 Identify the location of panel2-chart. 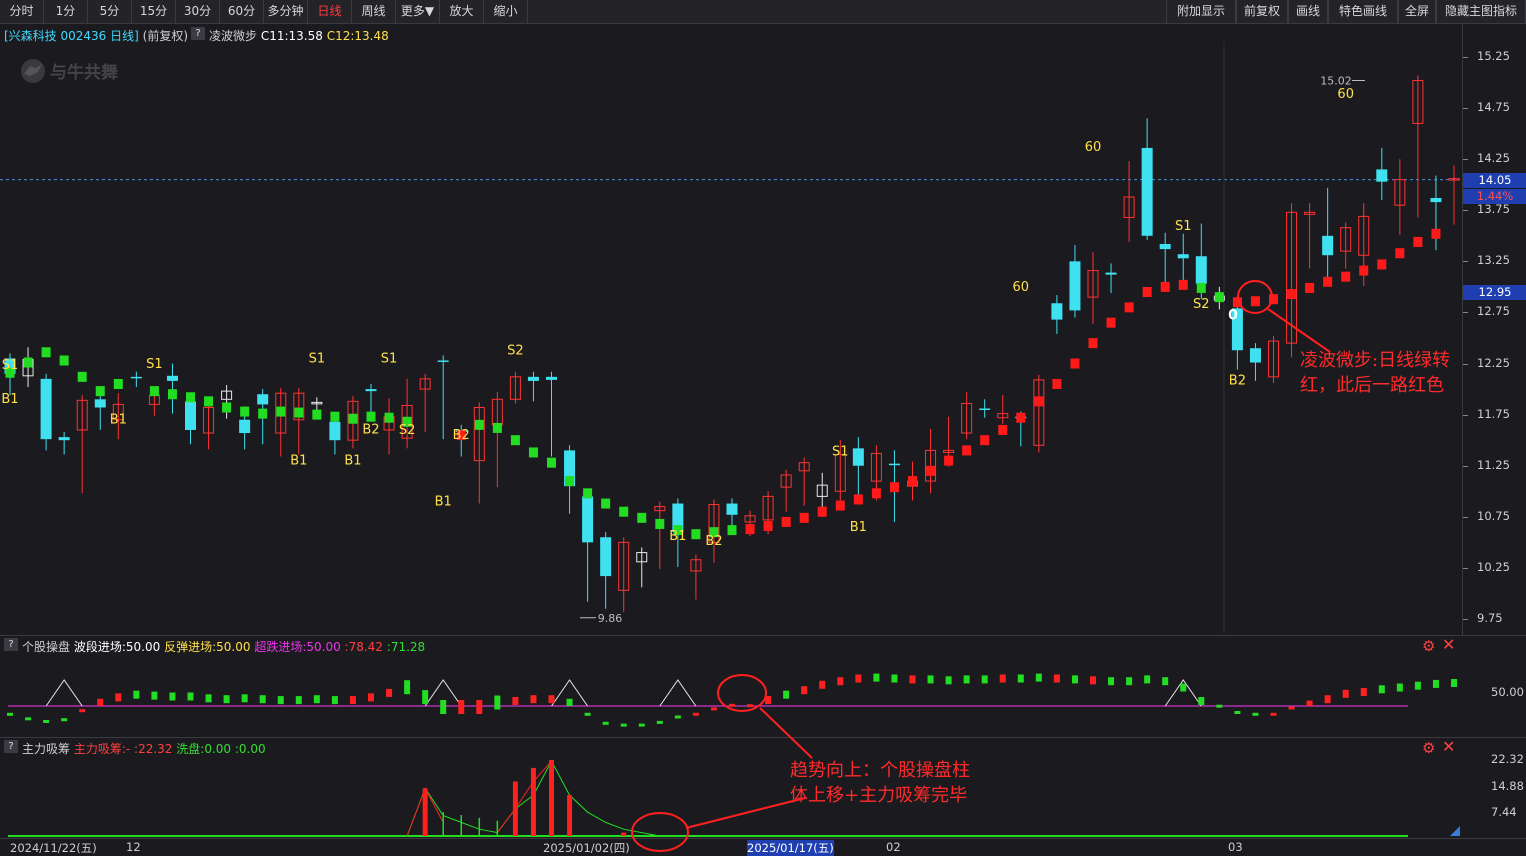
(730, 696).